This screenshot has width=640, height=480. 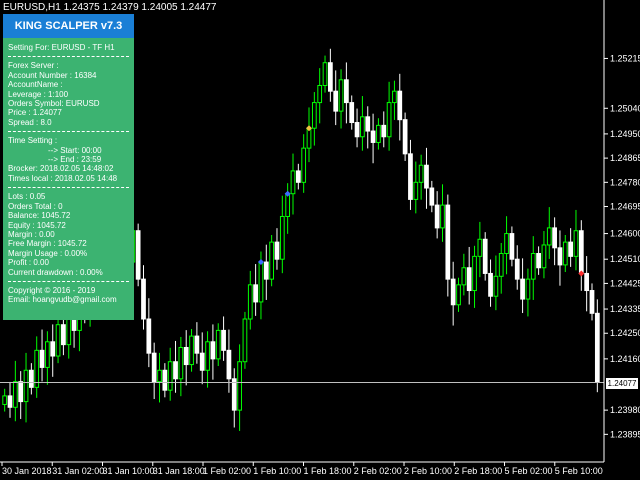 What do you see at coordinates (52, 75) in the screenshot?
I see `account-number: Account Number : 16384` at bounding box center [52, 75].